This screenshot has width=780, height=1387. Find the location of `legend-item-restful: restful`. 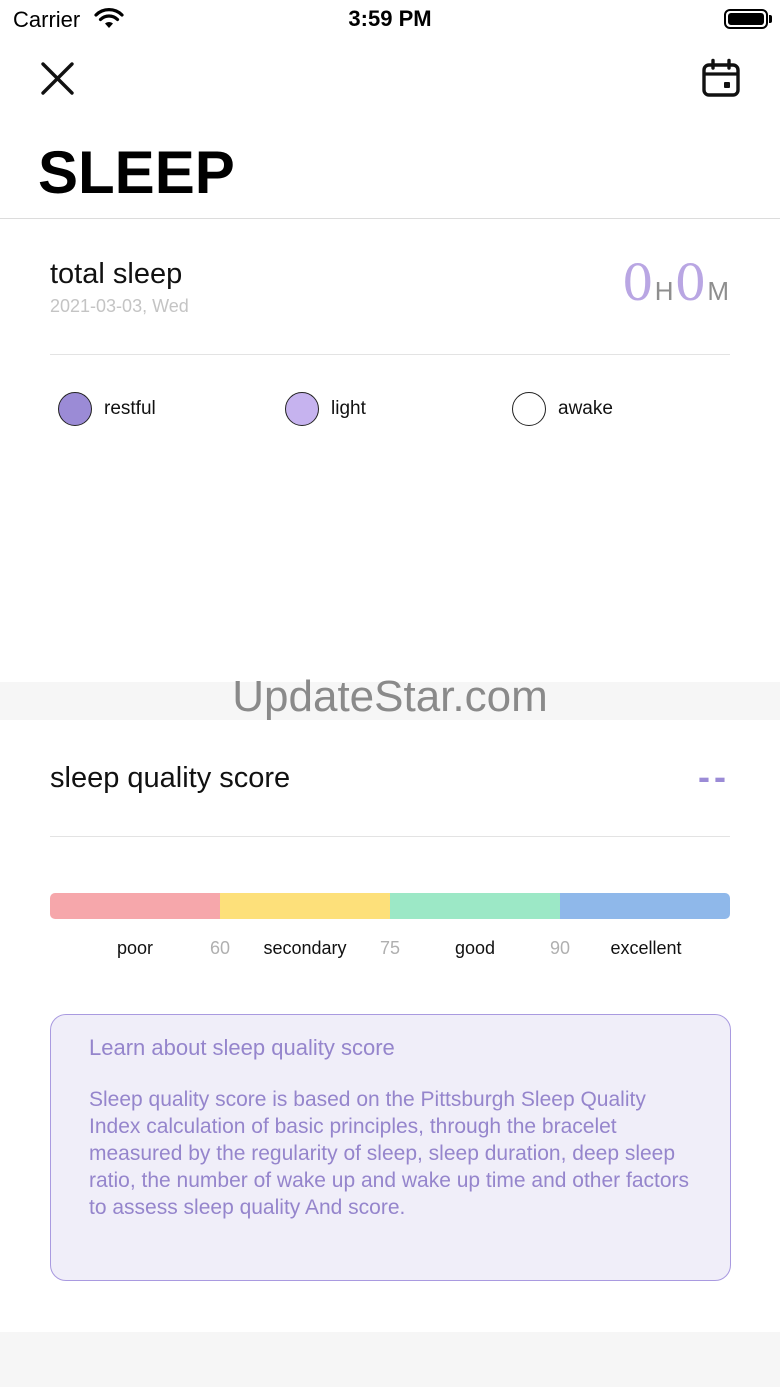

legend-item-restful: restful is located at coordinates (107, 409).